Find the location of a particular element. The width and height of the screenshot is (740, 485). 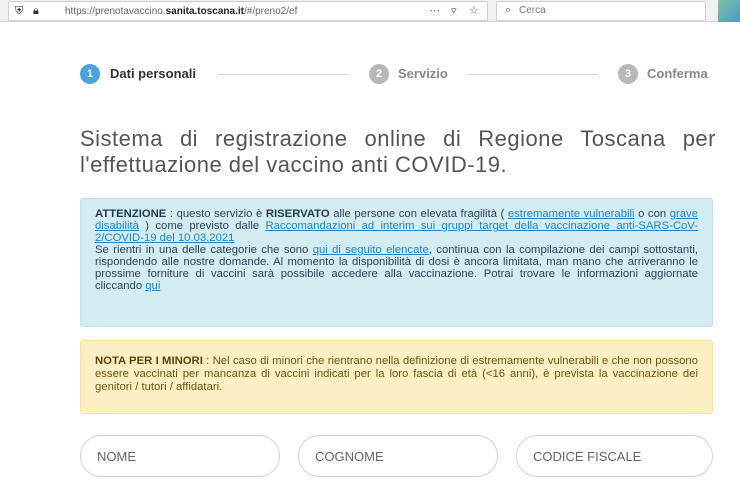

progress-stepper: 1 Dati personali 2 Servizio 3 Conferma is located at coordinates (370, 74).